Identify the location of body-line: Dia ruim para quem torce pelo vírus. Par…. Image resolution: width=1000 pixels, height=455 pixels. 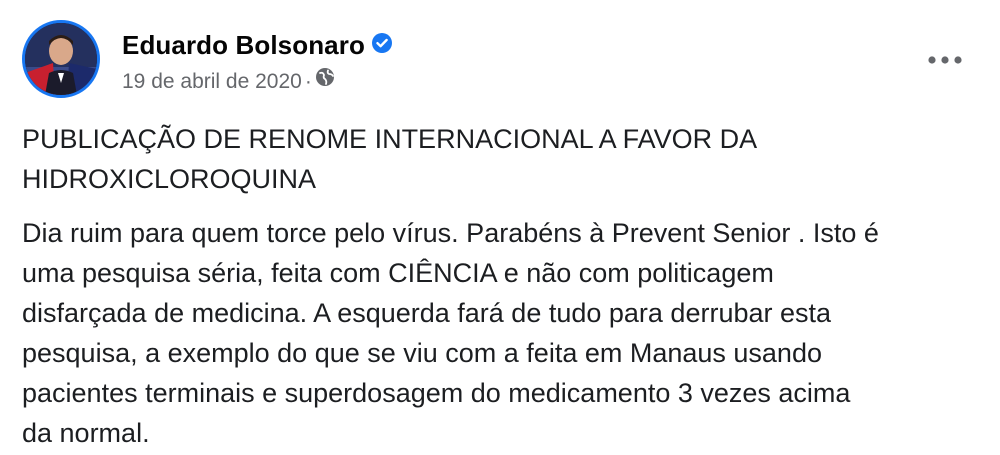
(450, 233).